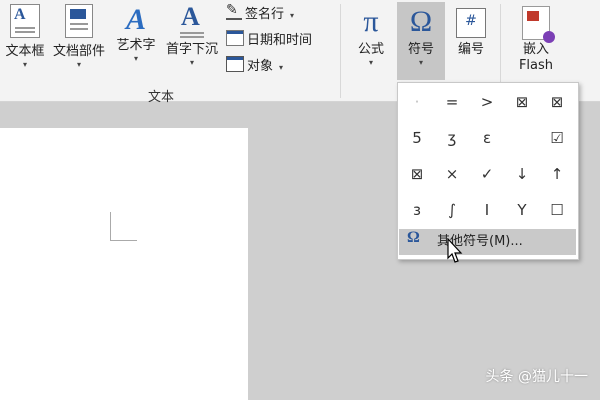  Describe the element at coordinates (25, 21) in the screenshot. I see `textbox-icon` at that location.